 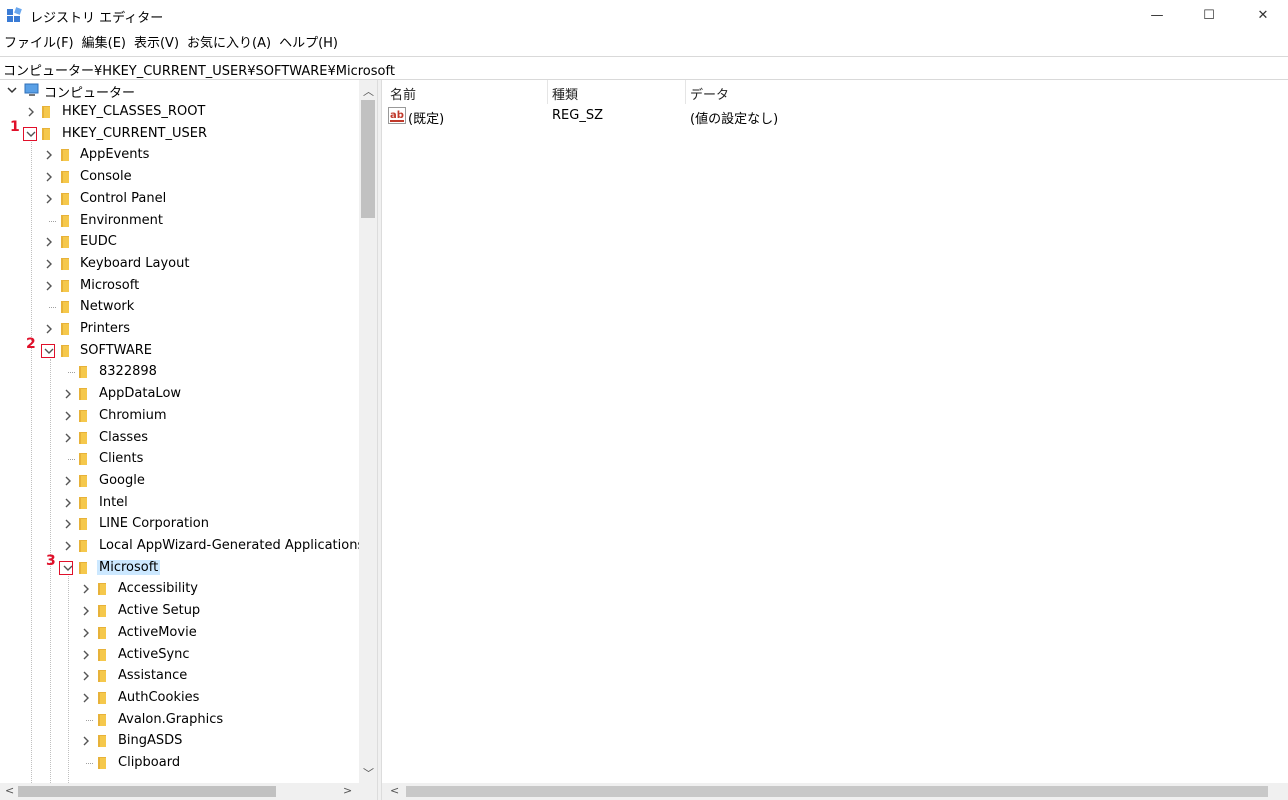 I want to click on tree-item-label: Chromium, so click(x=133, y=415).